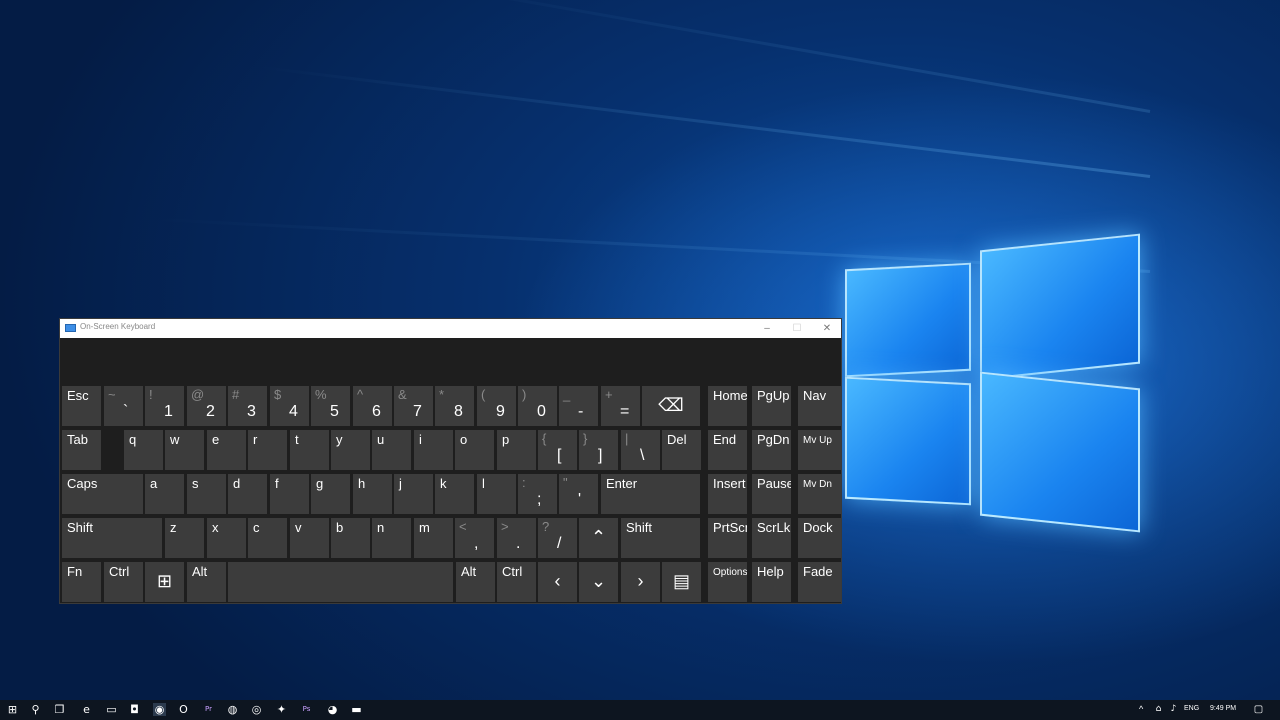  Describe the element at coordinates (727, 406) in the screenshot. I see `key-home: Home` at that location.